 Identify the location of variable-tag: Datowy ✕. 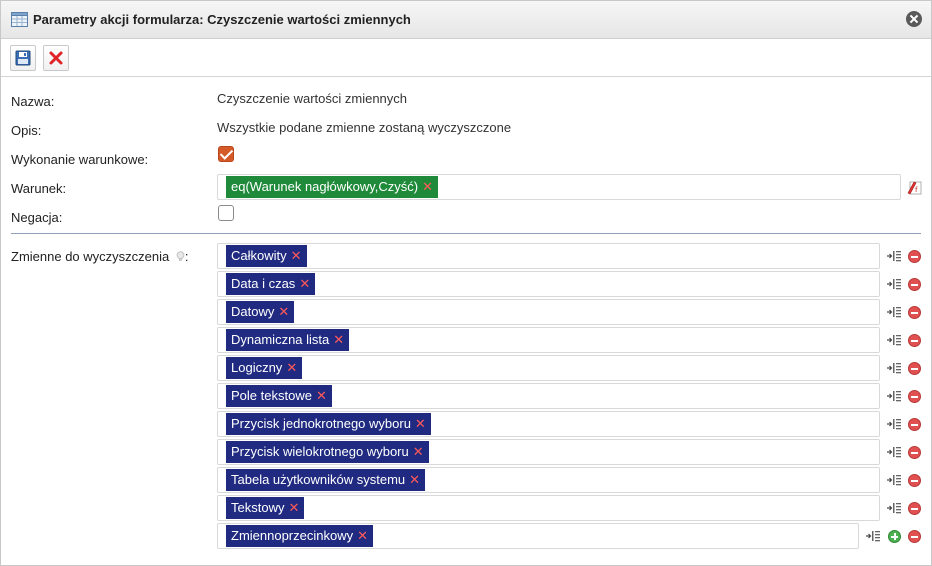
(260, 312).